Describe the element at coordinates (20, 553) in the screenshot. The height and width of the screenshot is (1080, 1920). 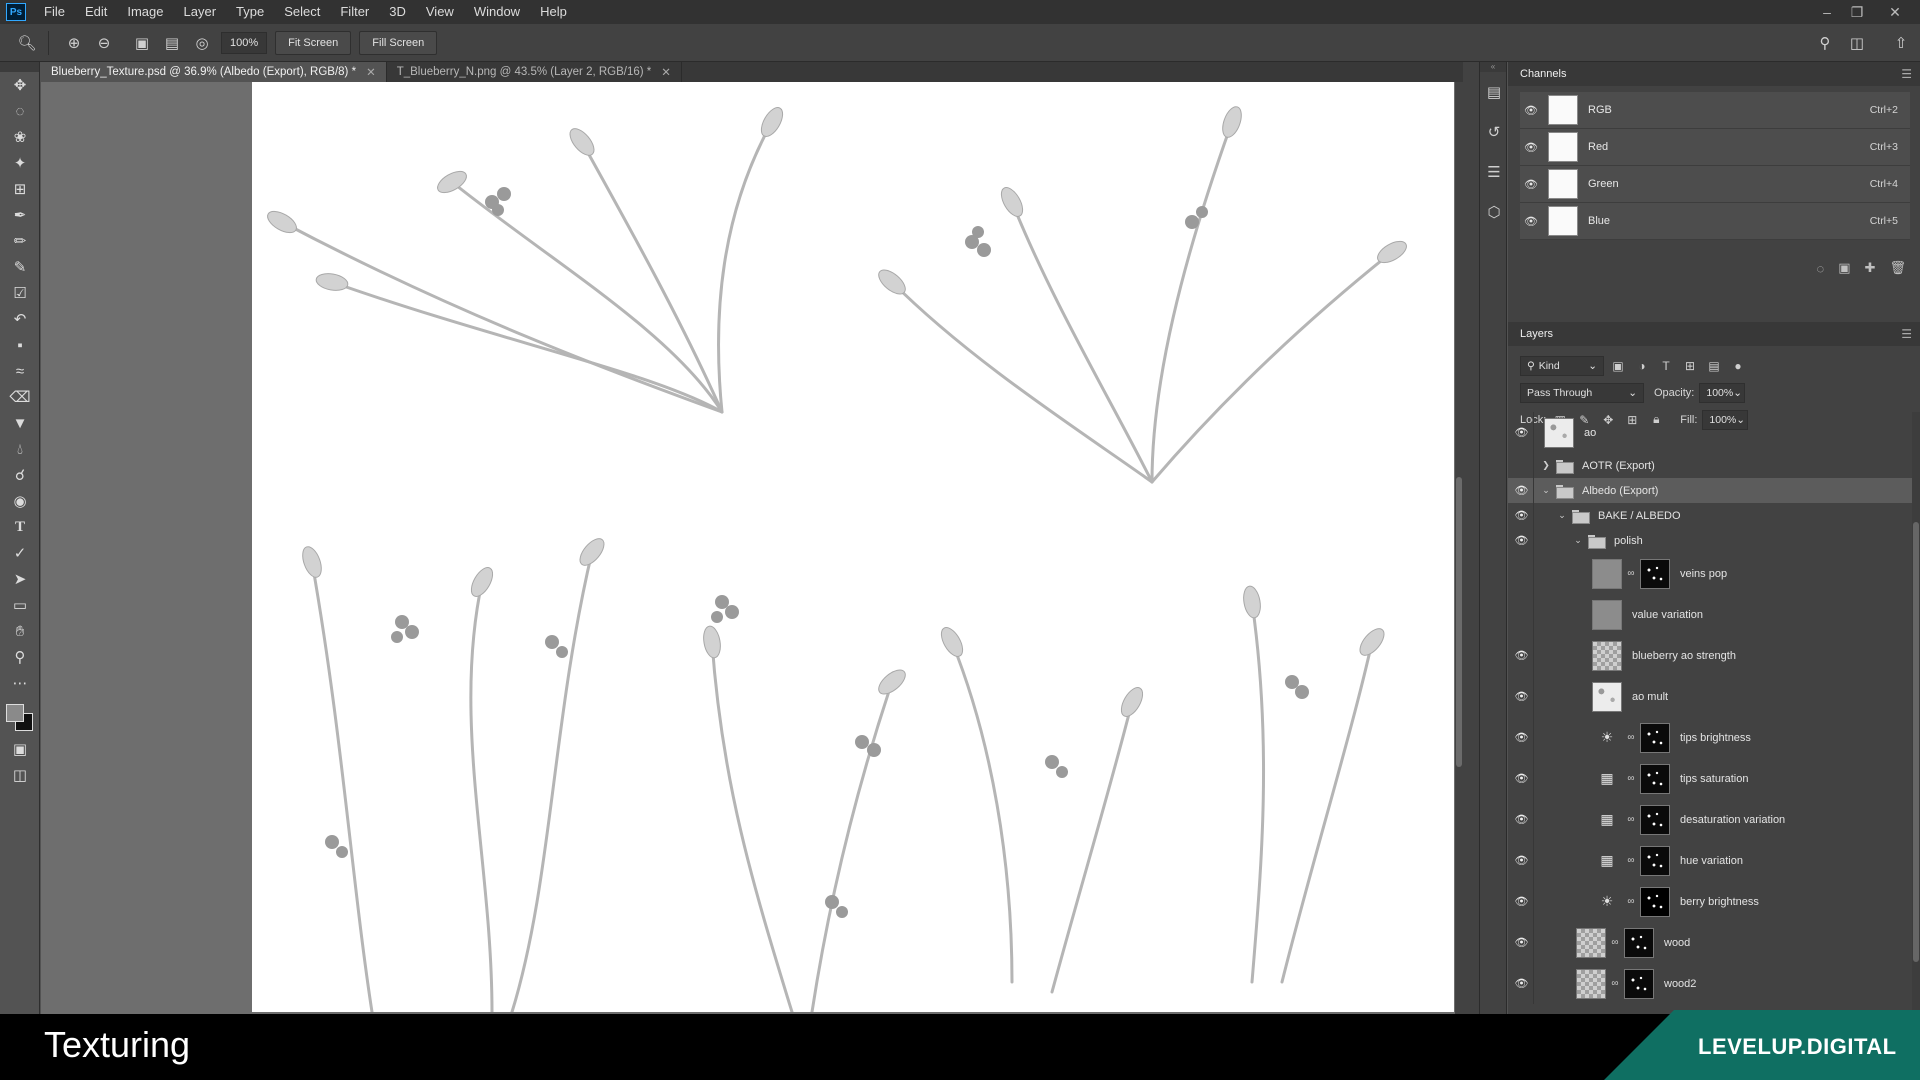
I see `pen-tool-icon: ✓` at that location.